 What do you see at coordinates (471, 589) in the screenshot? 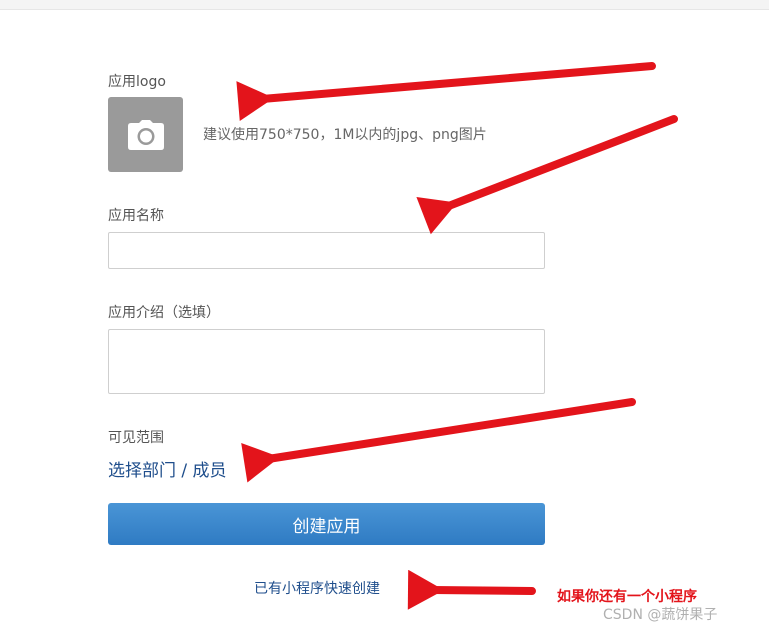
I see `arrow-to-quick-create` at bounding box center [471, 589].